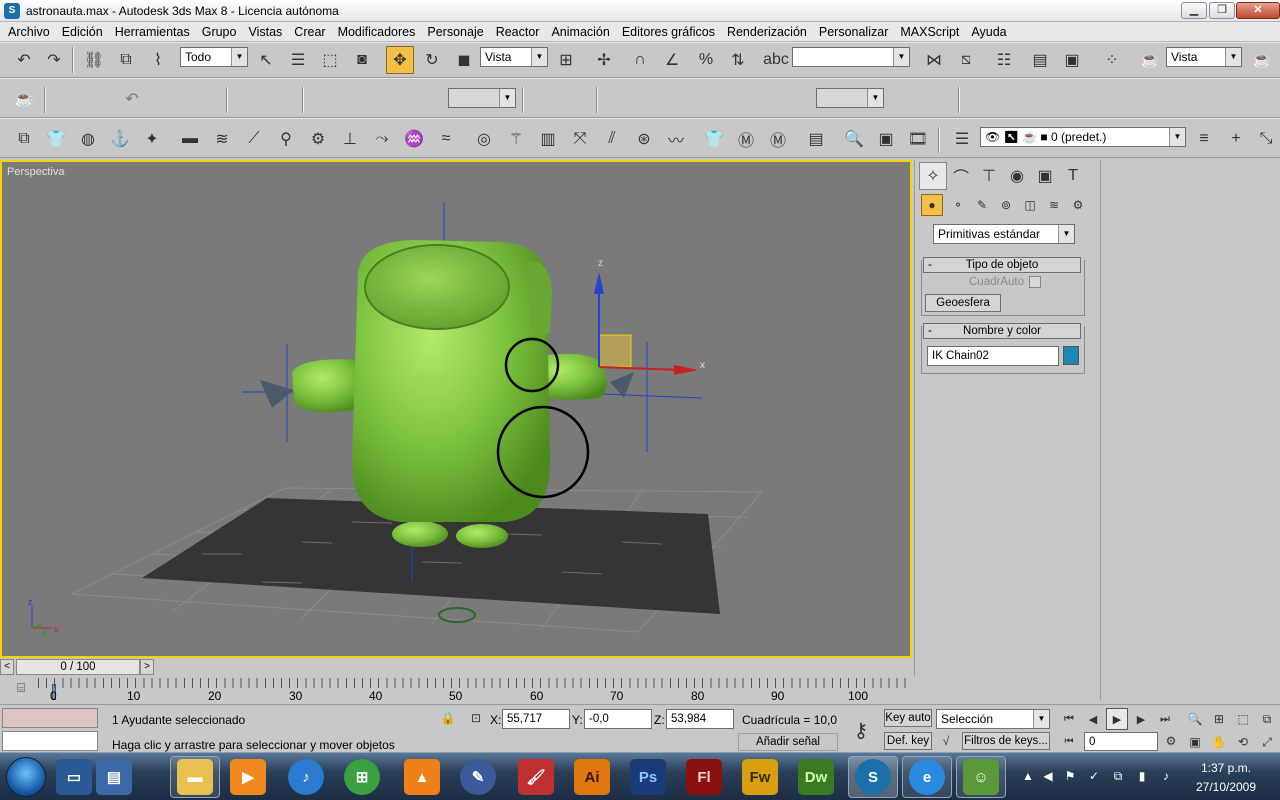  I want to click on flash-icon: Fl, so click(704, 777).